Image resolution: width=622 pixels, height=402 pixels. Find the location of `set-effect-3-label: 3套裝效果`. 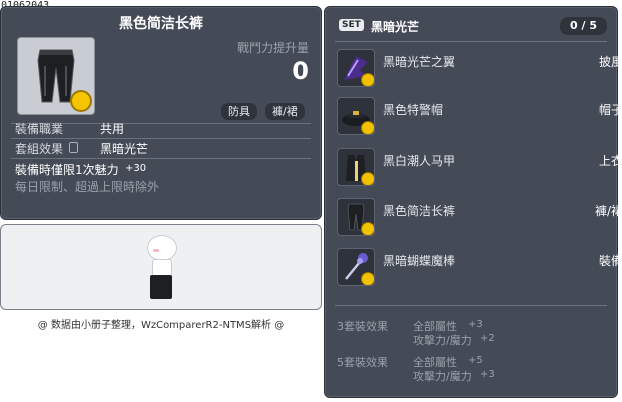

set-effect-3-label: 3套裝效果 is located at coordinates (362, 326).